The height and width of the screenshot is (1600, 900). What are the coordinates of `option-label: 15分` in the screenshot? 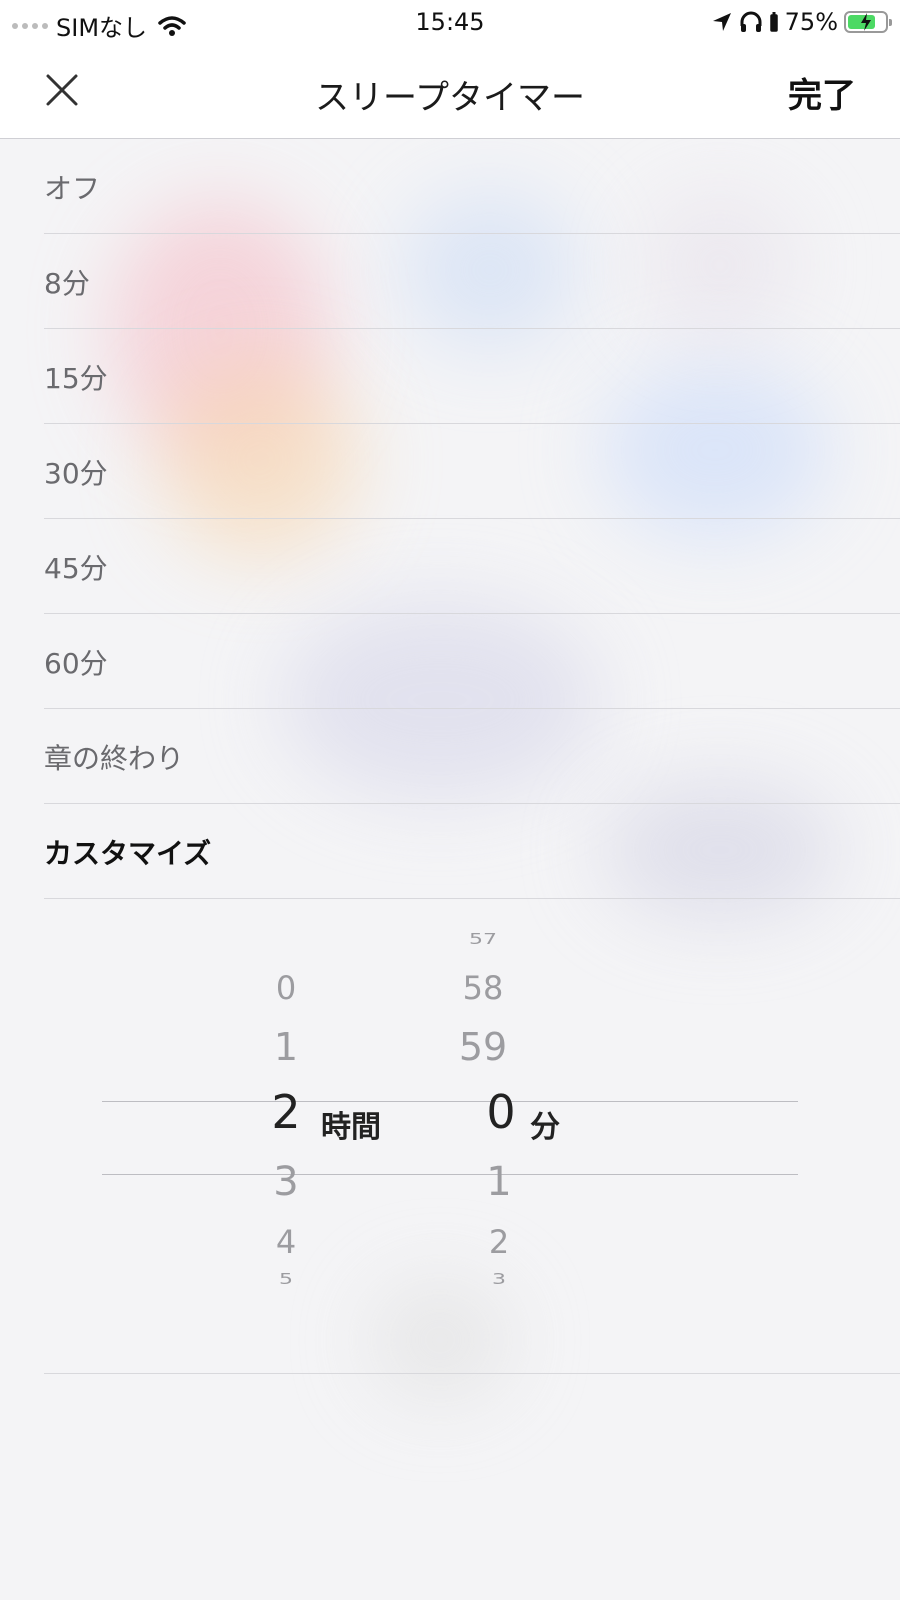 It's located at (76, 378).